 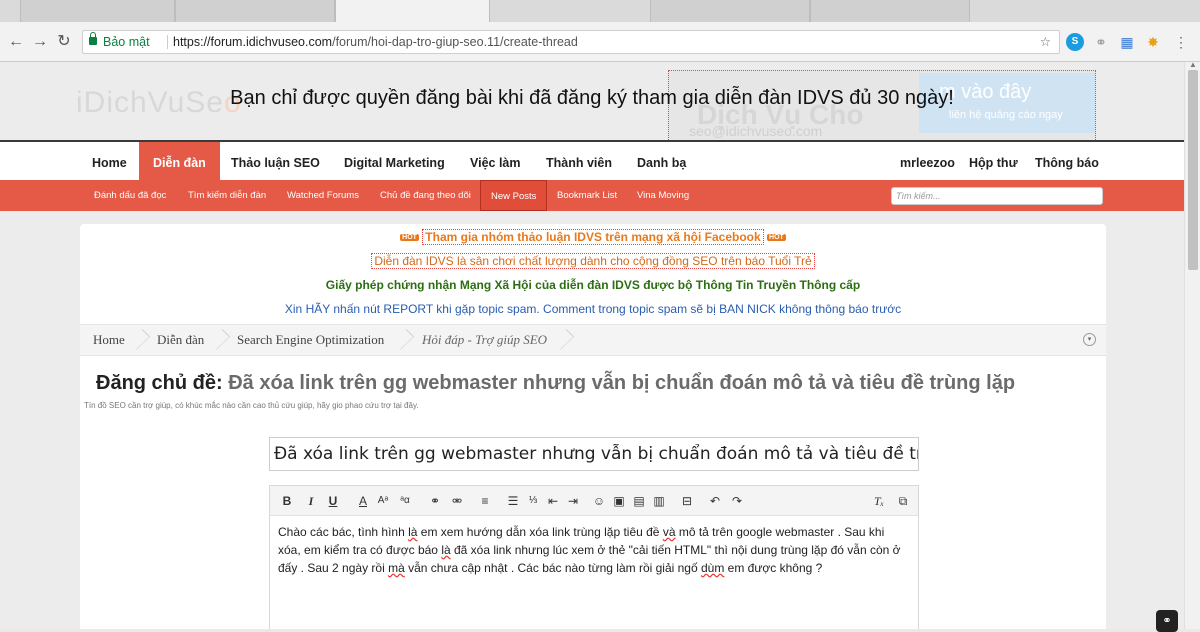 I want to click on redo-icon: ↷, so click(x=737, y=501).